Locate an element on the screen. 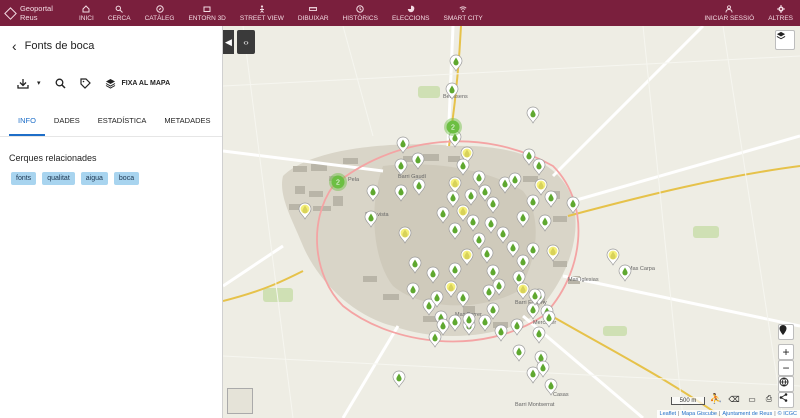 Image resolution: width=800 pixels, height=418 pixels. nav-label: STREET VIEW is located at coordinates (261, 18).